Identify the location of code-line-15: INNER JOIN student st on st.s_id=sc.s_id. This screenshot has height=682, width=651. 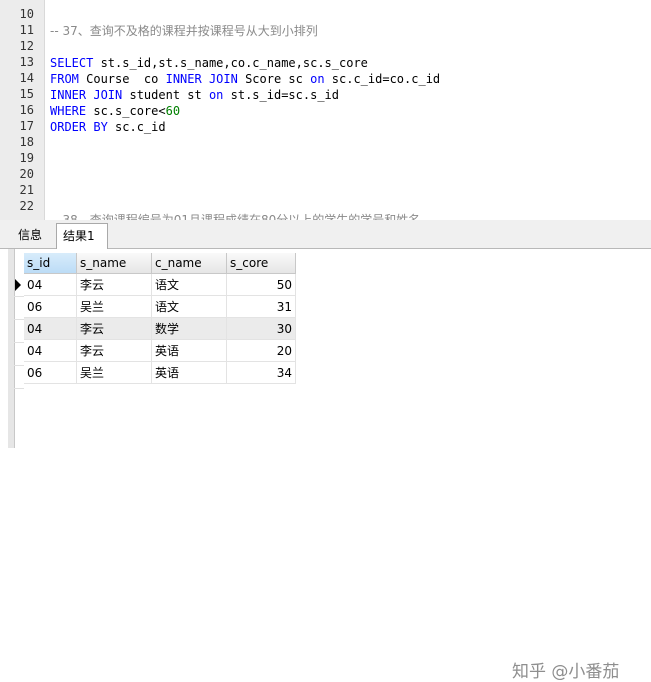
(194, 95).